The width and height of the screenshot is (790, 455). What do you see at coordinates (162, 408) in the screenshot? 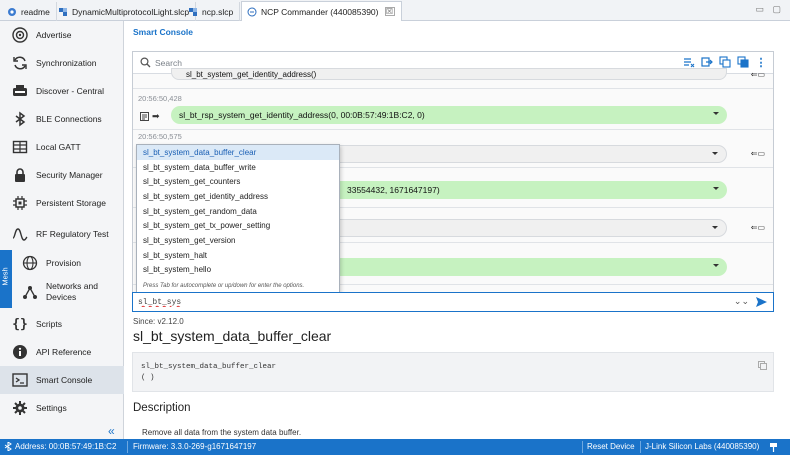
I see `description-heading: Description` at bounding box center [162, 408].